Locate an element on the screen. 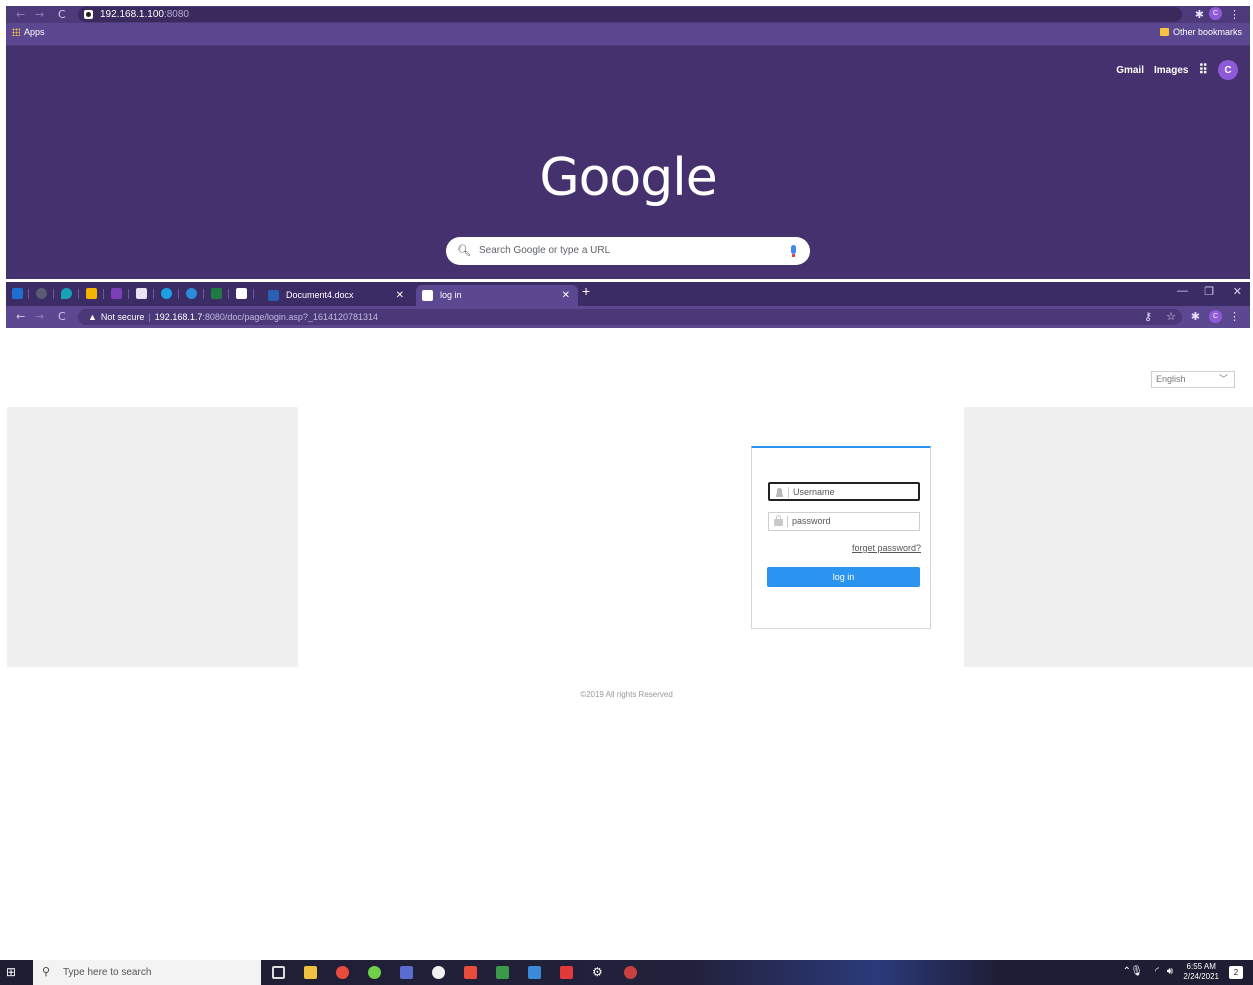 Image resolution: width=1253 pixels, height=985 pixels. images-link: Images is located at coordinates (1171, 70).